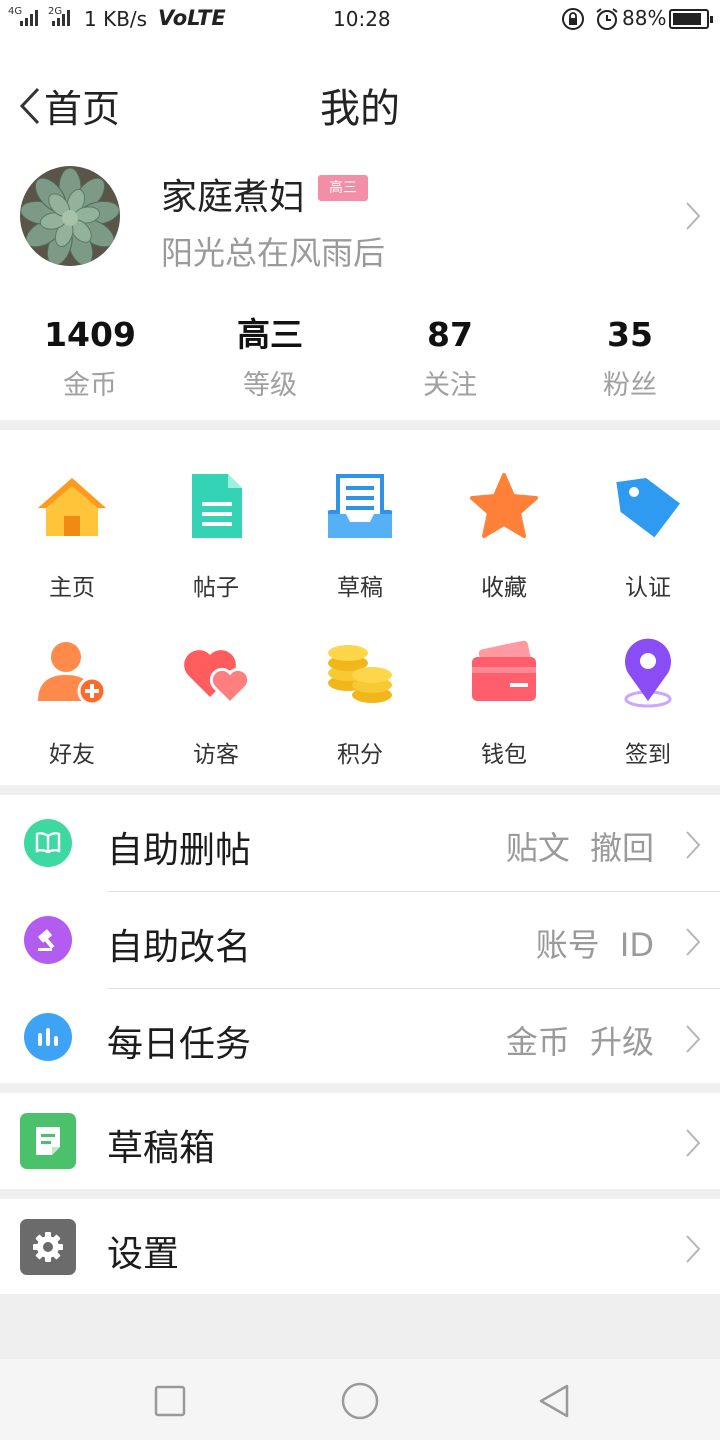 This screenshot has width=720, height=1440. Describe the element at coordinates (450, 357) in the screenshot. I see `stat-following: 87 关注` at that location.